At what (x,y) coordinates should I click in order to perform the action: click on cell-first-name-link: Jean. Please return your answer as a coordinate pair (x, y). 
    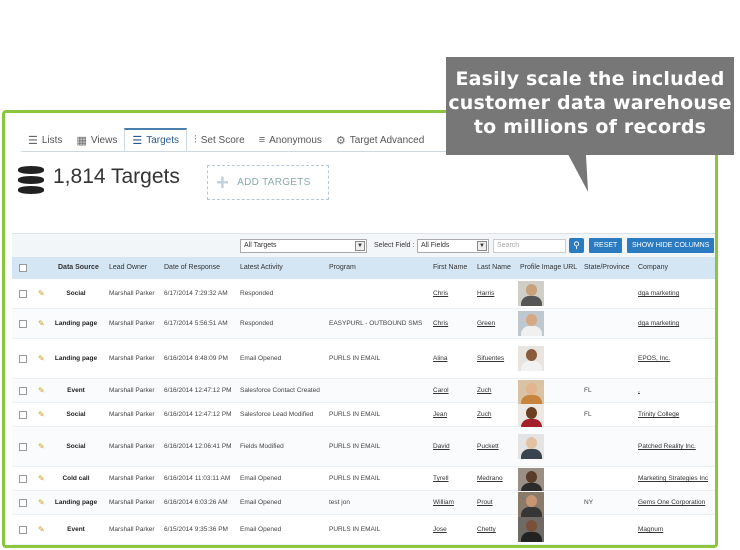
    Looking at the image, I should click on (440, 414).